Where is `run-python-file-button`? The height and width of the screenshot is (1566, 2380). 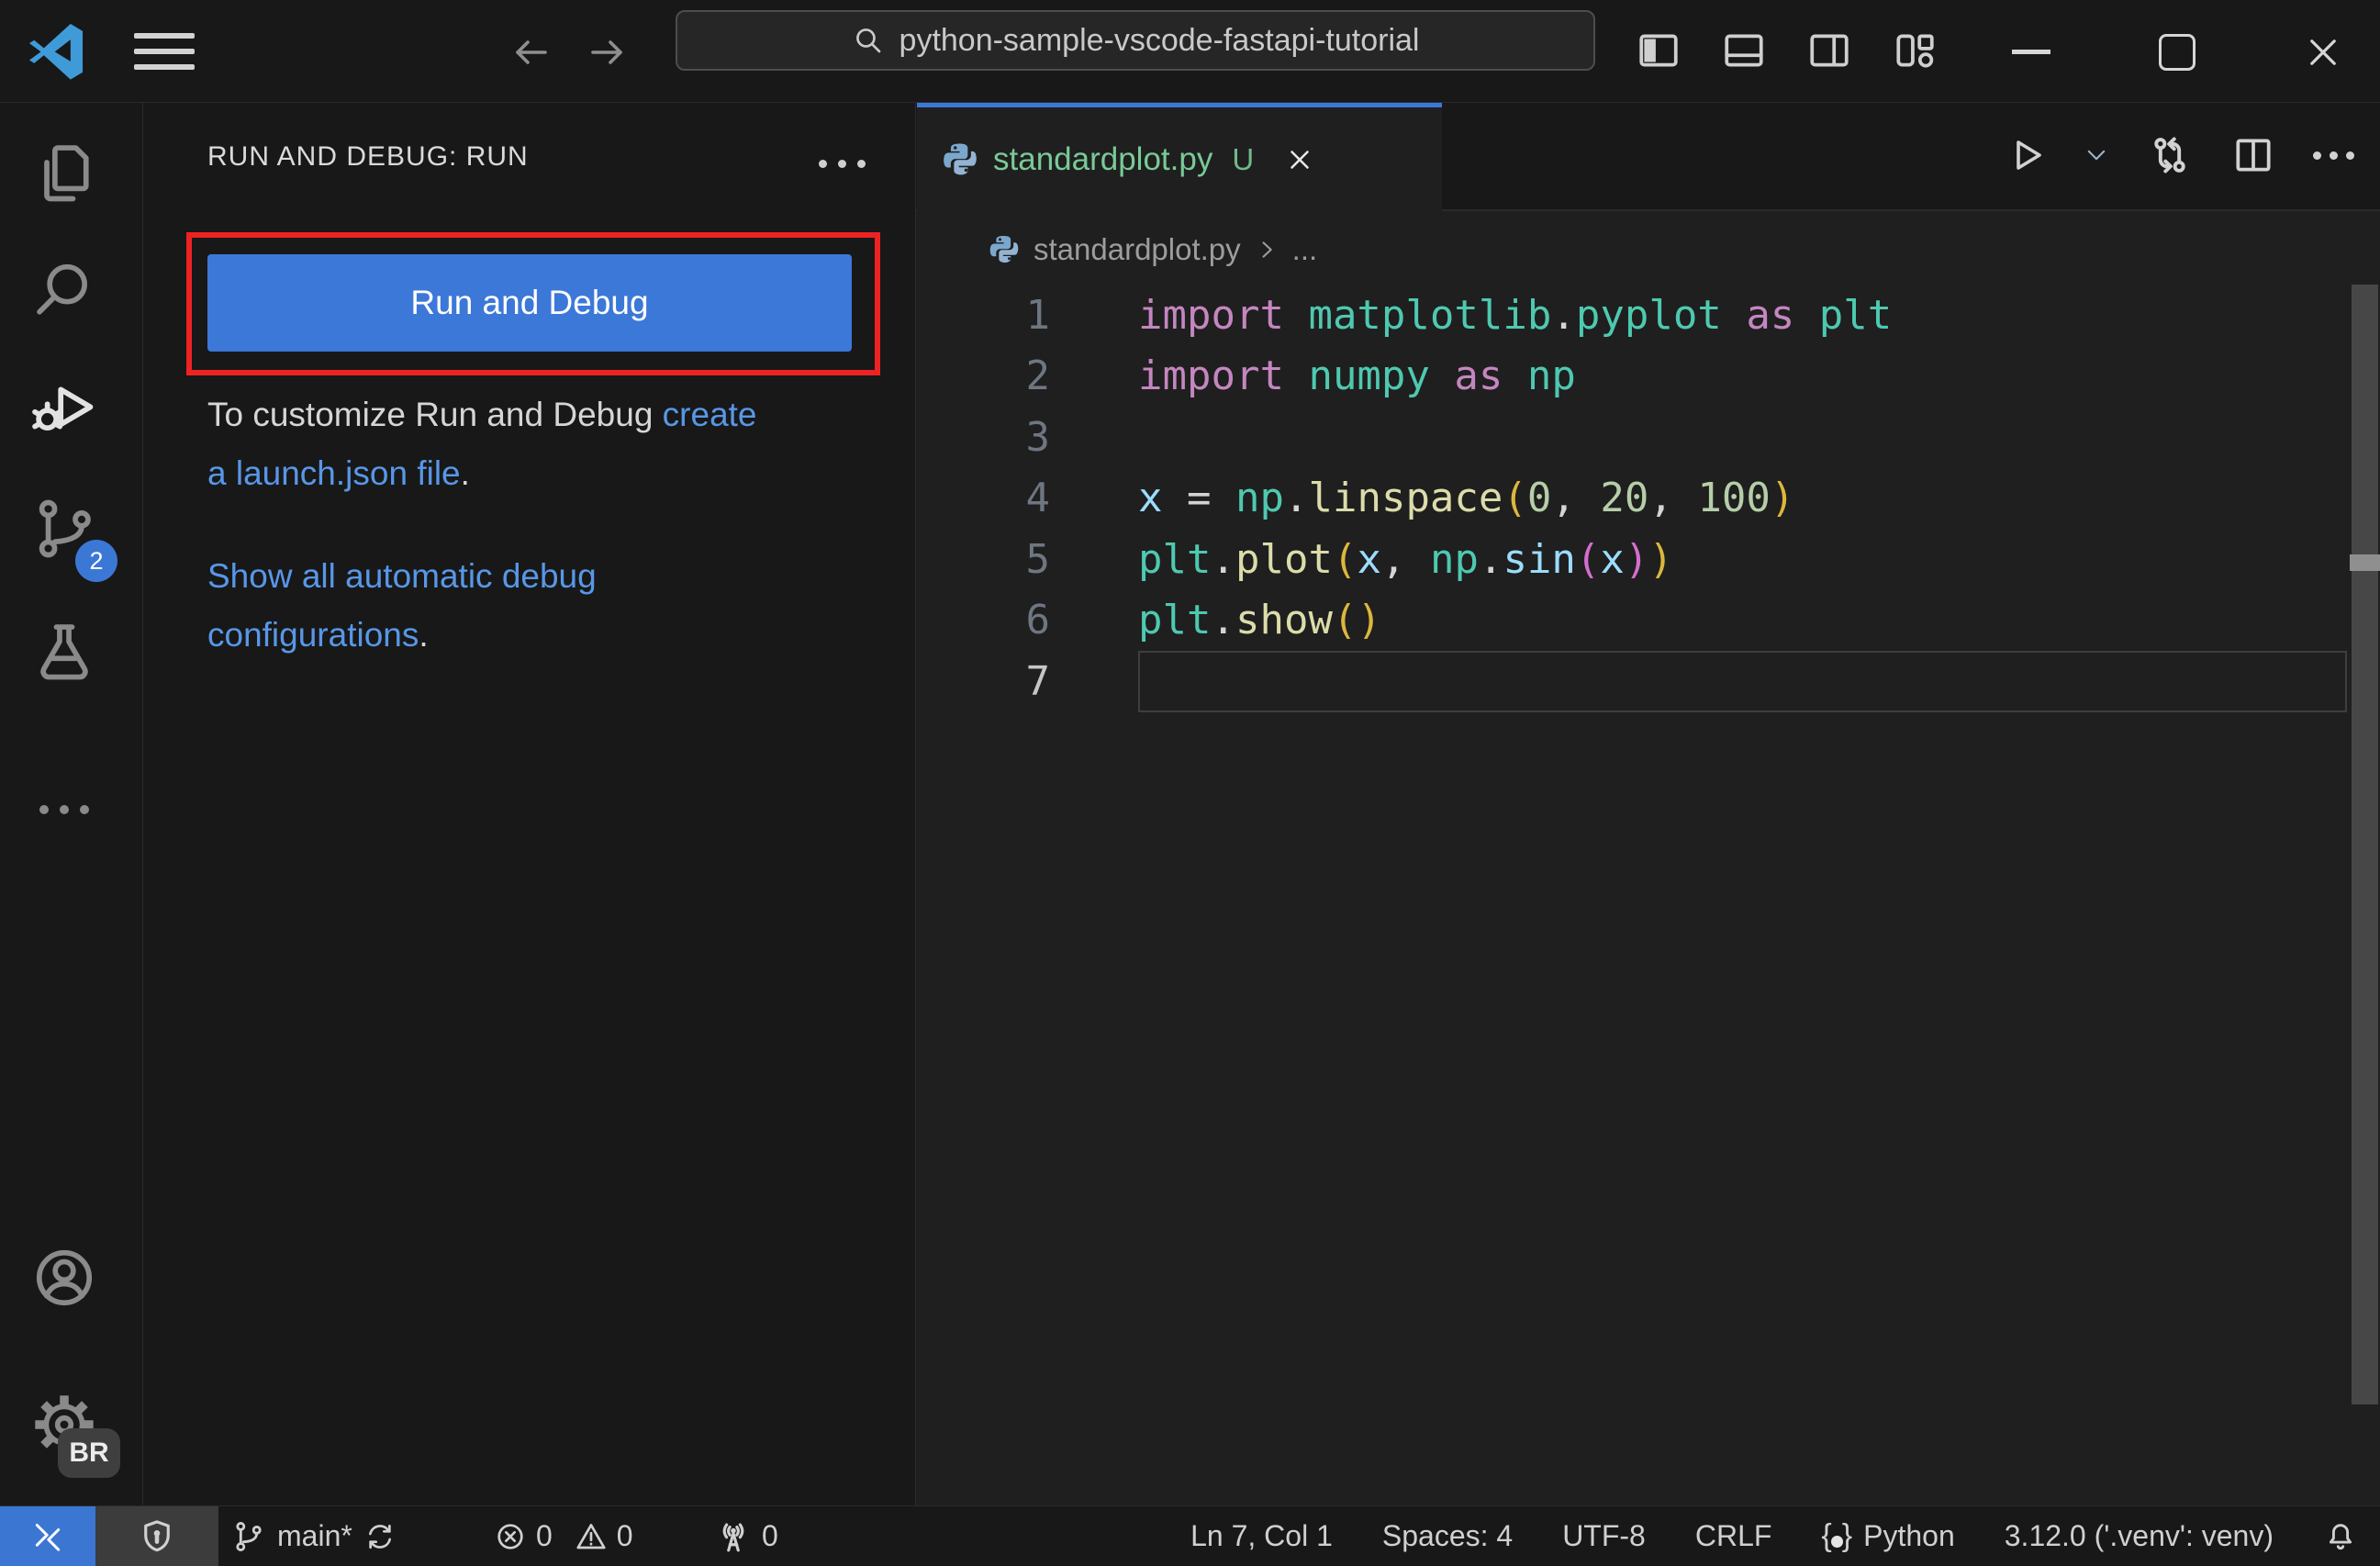
run-python-file-button is located at coordinates (2025, 155).